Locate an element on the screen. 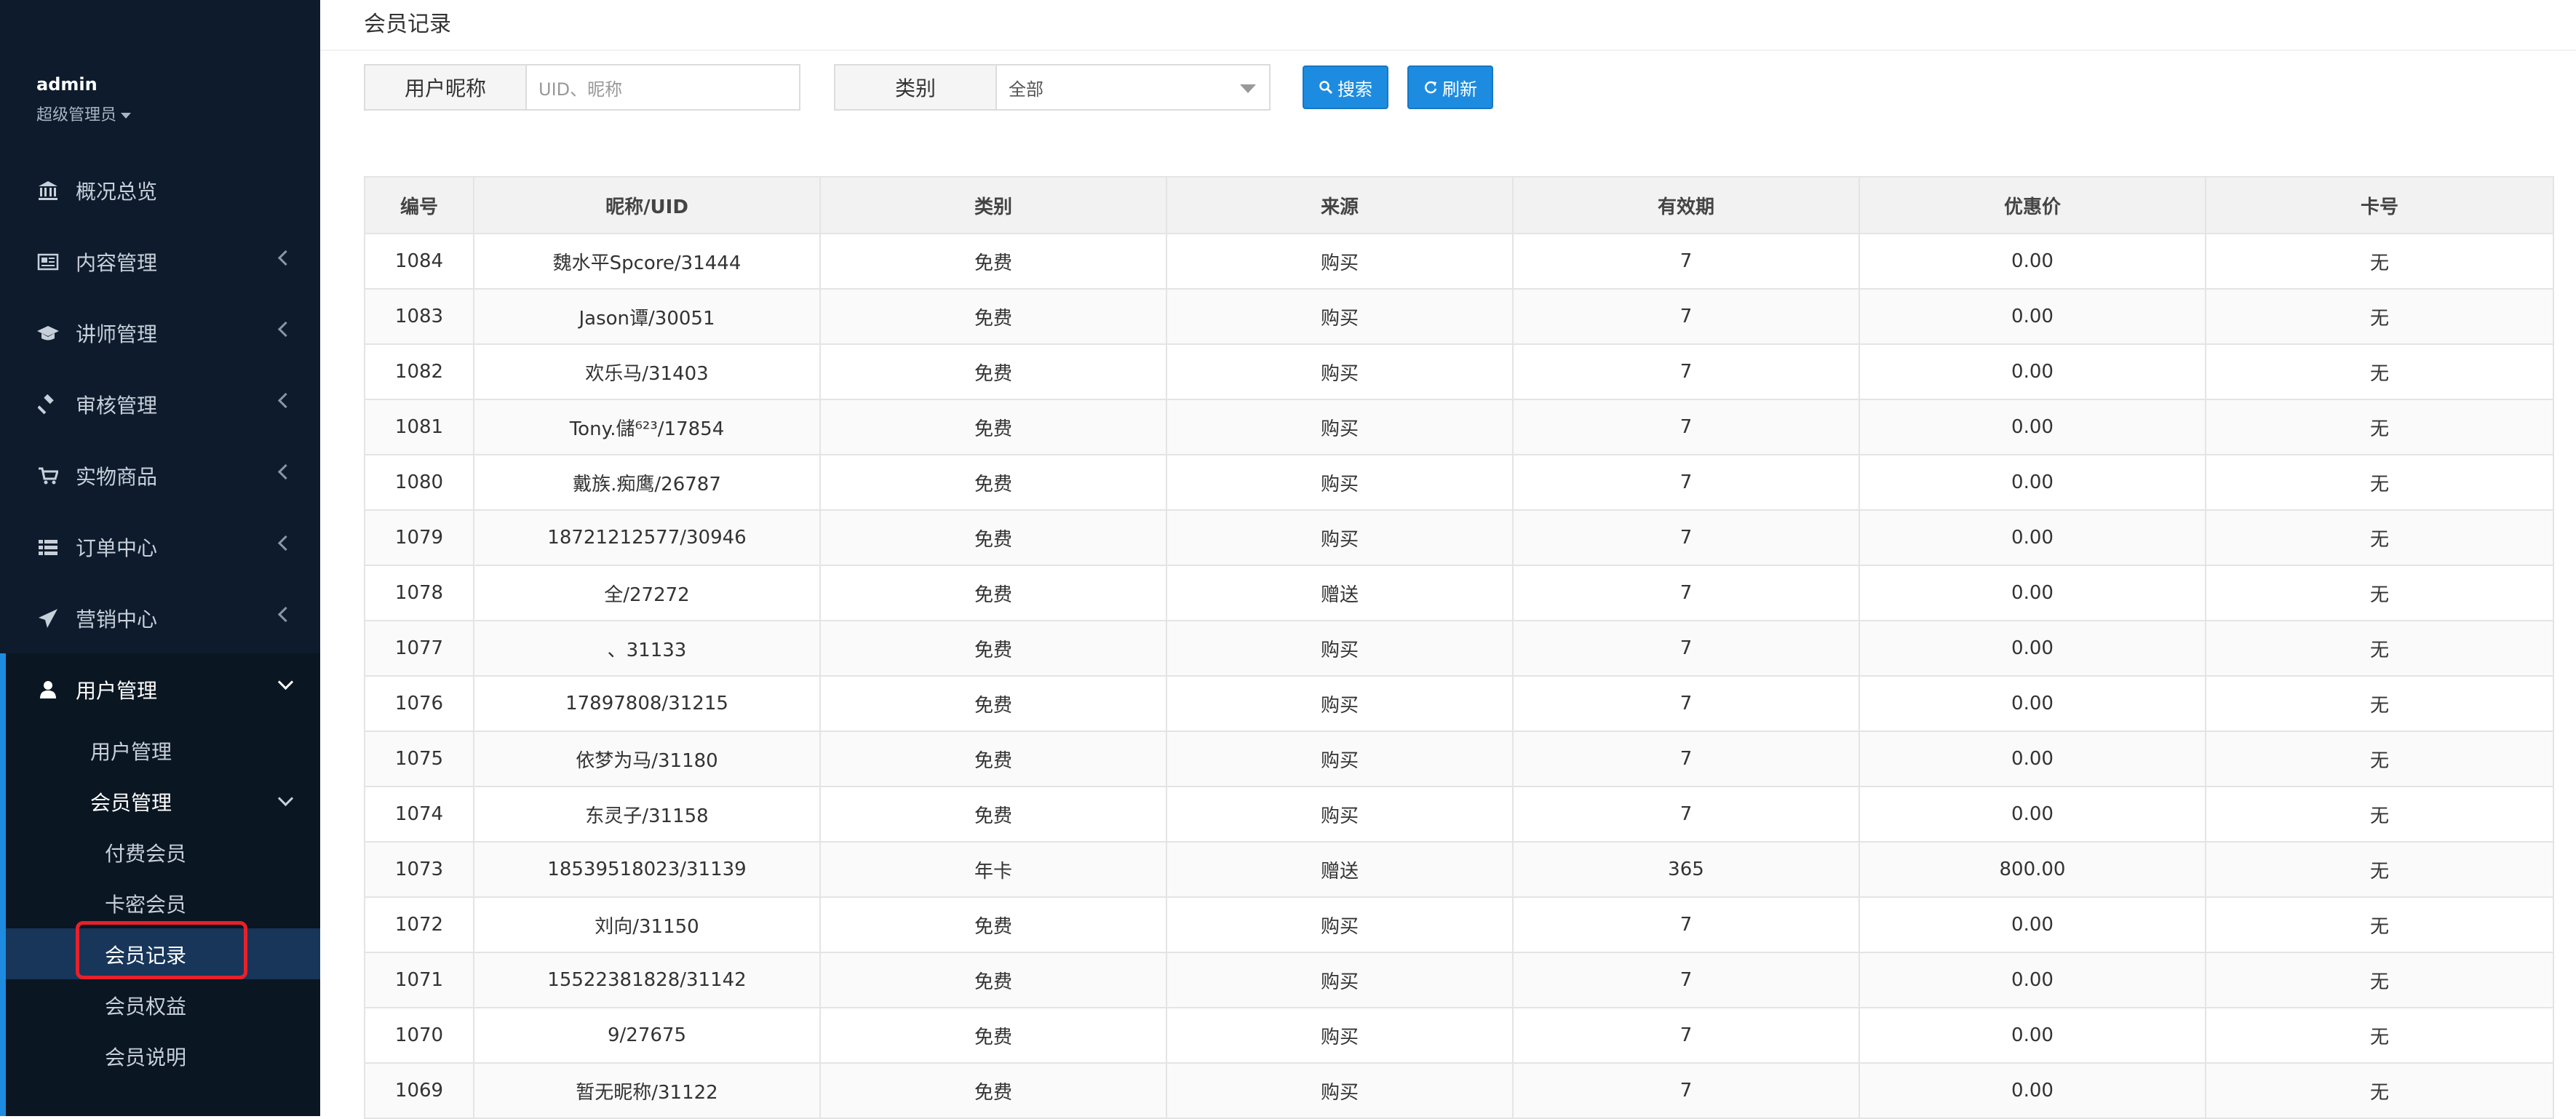 The height and width of the screenshot is (1119, 2576). table-cell: 1081 is located at coordinates (419, 427).